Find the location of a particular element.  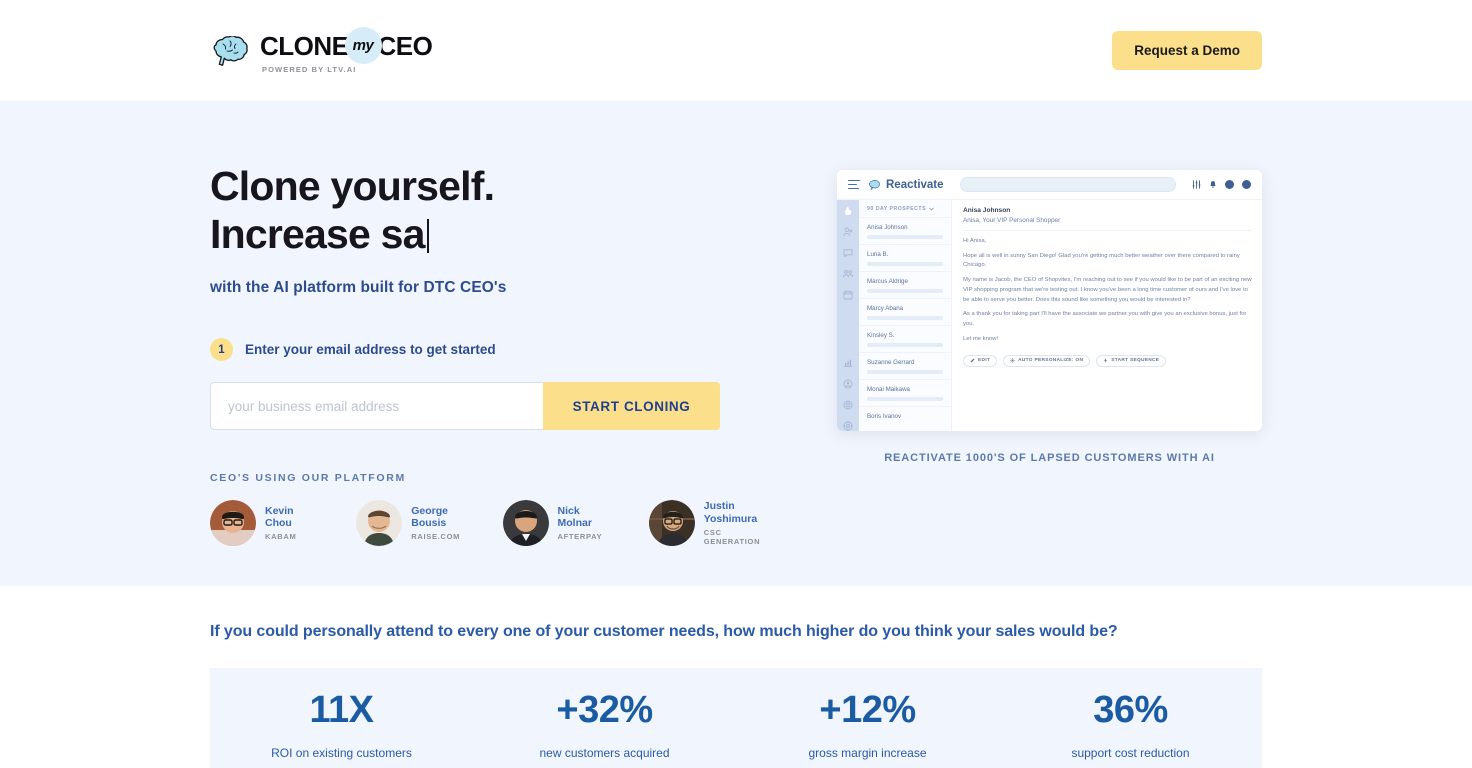

stat-card: +32% new customers acquired is located at coordinates (604, 729).